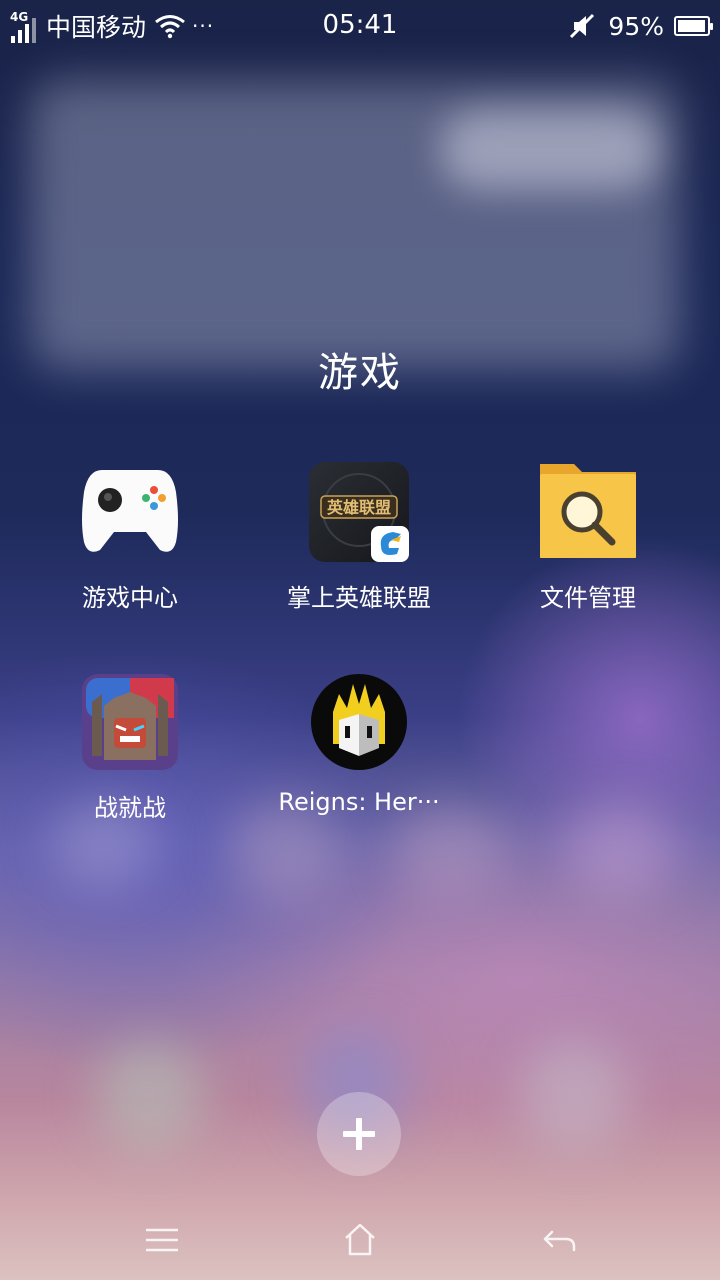 The height and width of the screenshot is (1280, 720). I want to click on blurred-background-highlight, so click(550, 150).